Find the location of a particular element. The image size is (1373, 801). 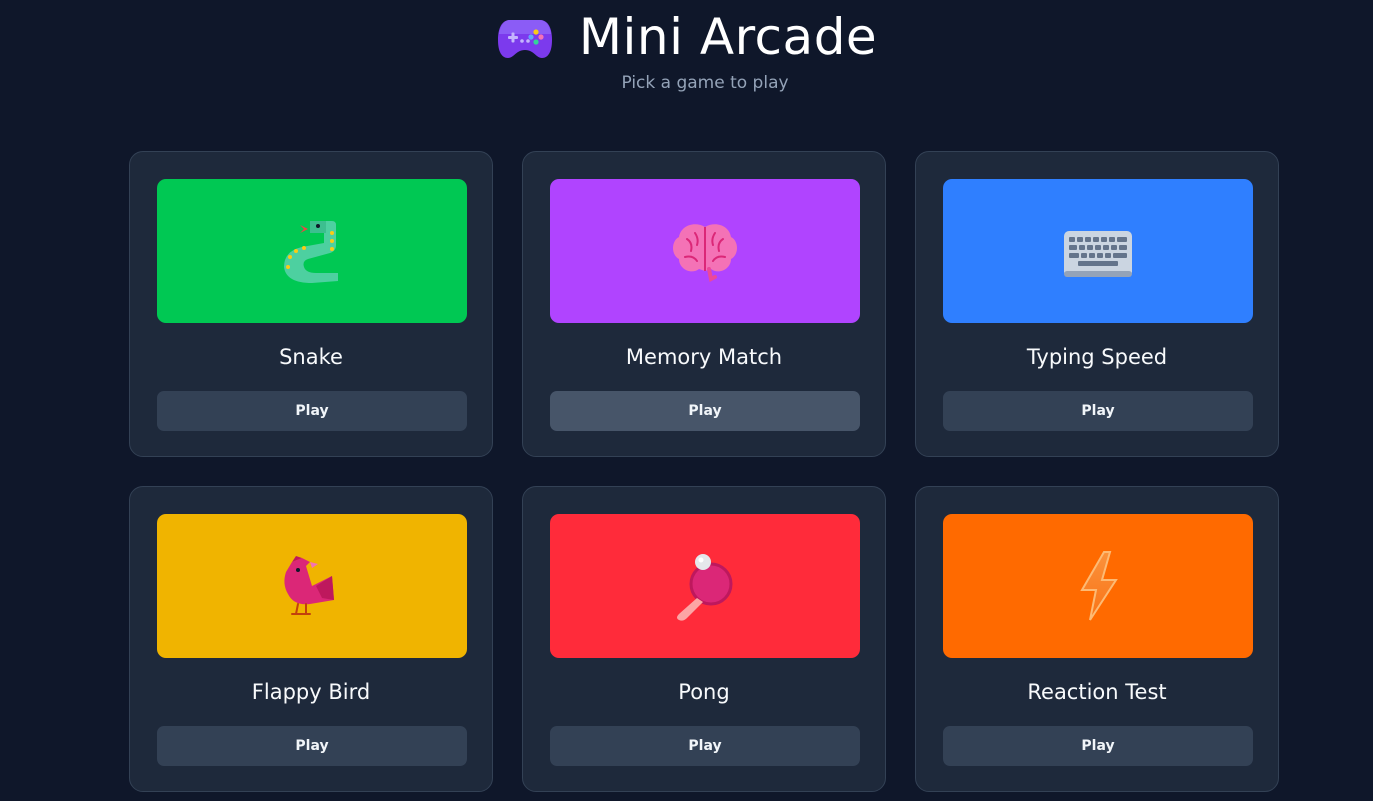

snake-icon is located at coordinates (311, 252).